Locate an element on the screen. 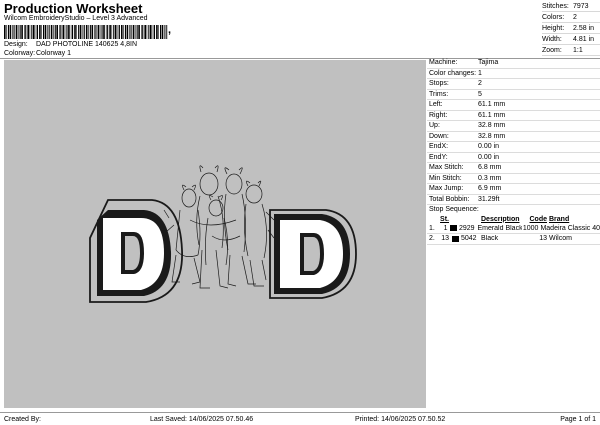 Image resolution: width=600 pixels, height=425 pixels. machine-info-value: 6.9 mm is located at coordinates (489, 188).